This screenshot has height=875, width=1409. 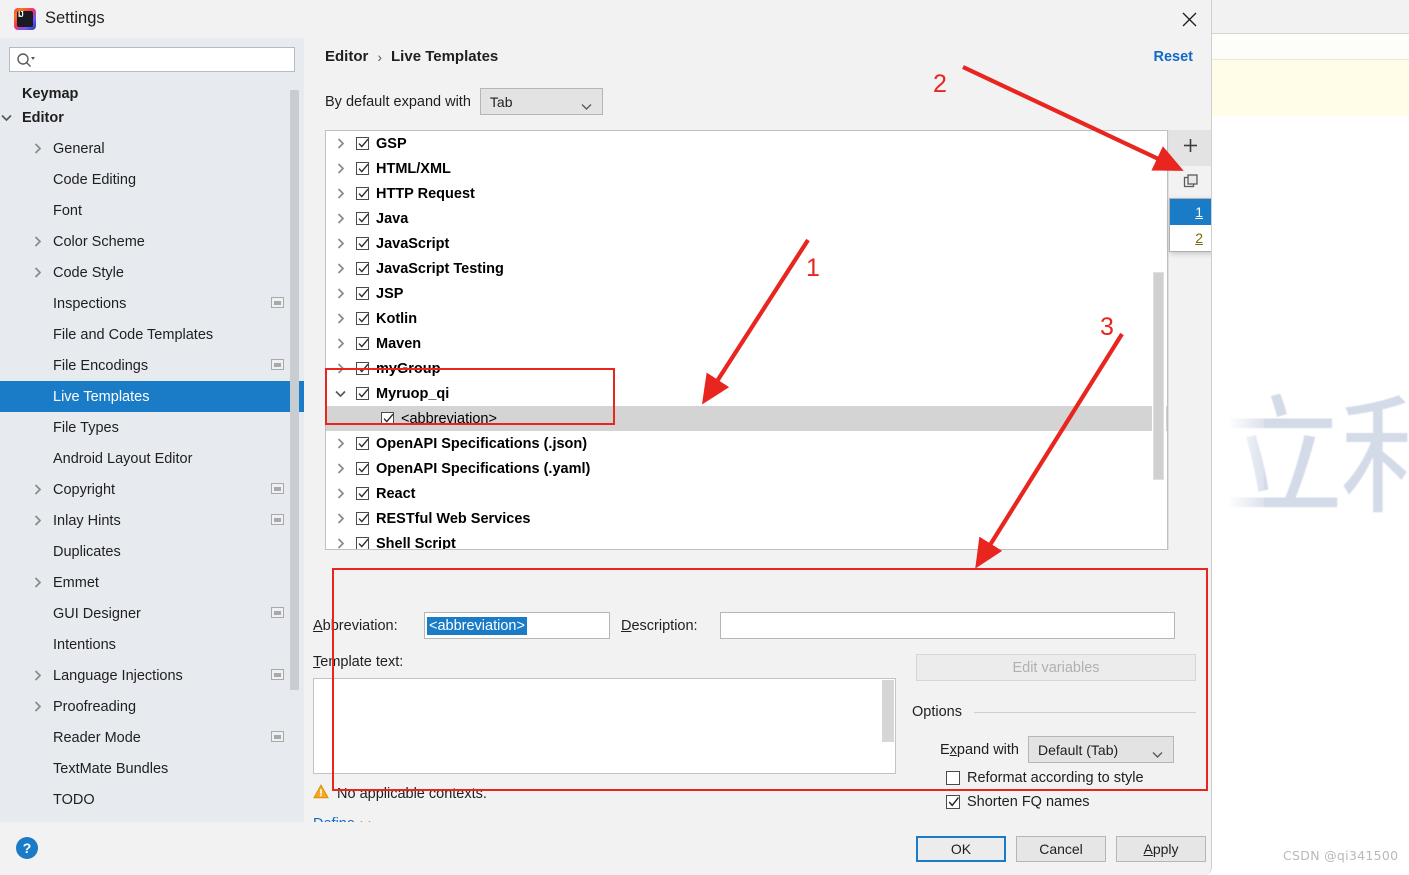 I want to click on sidebar-item-intentions: Intentions, so click(x=152, y=644).